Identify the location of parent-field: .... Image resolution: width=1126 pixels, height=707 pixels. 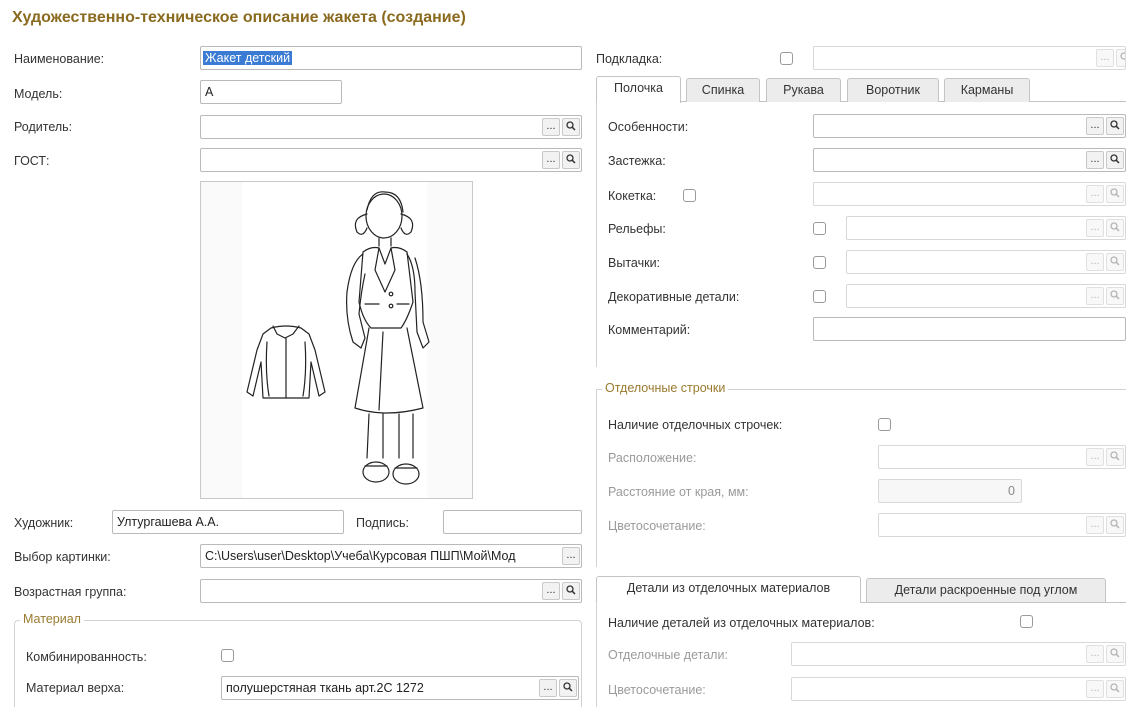
(391, 127).